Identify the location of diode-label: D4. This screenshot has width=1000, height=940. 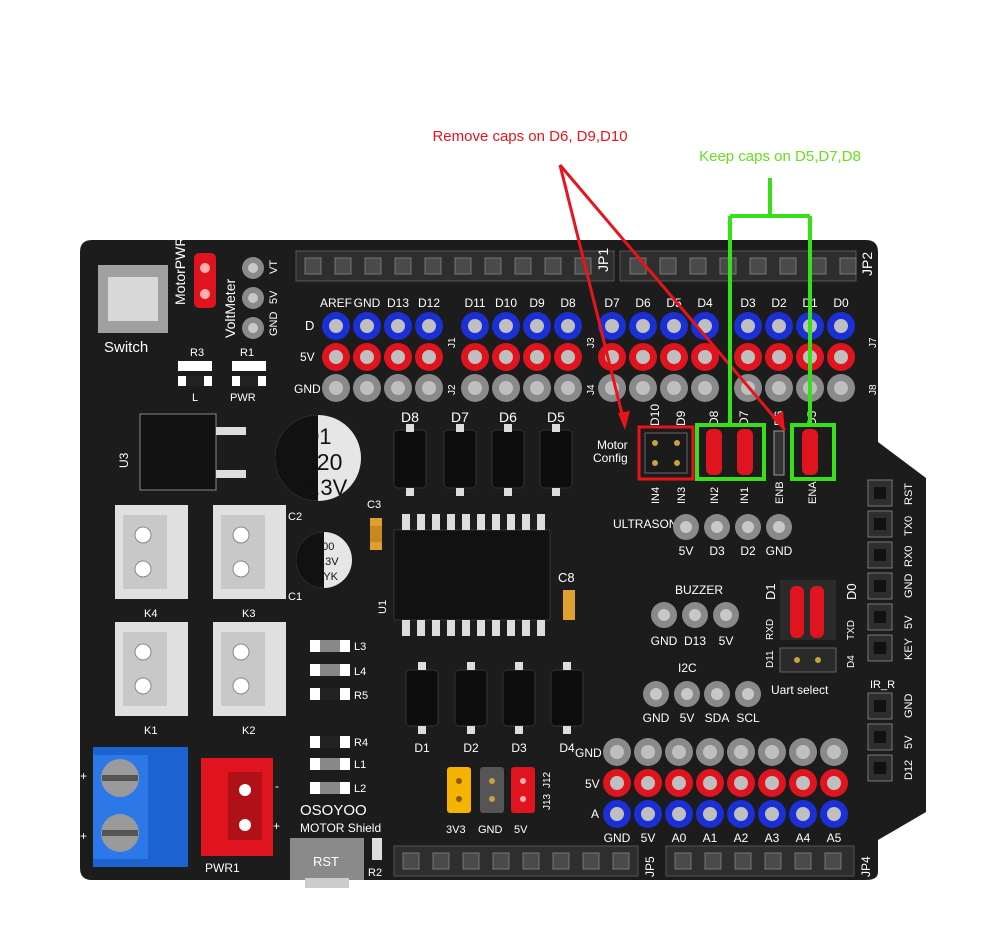
(567, 748).